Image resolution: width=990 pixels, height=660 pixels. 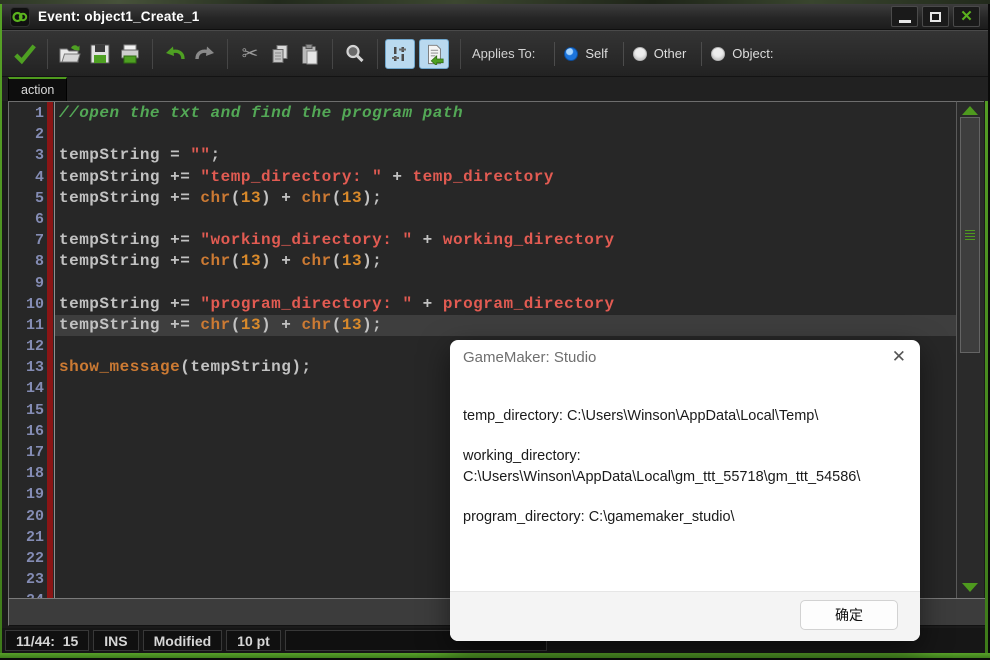 What do you see at coordinates (434, 53) in the screenshot?
I see `load-script-toggle-button` at bounding box center [434, 53].